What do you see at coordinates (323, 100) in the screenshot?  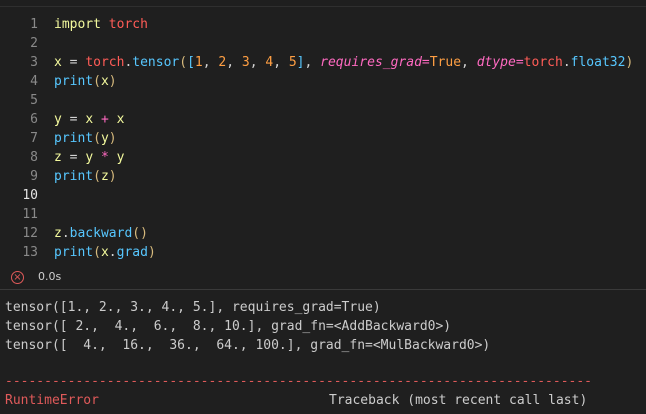 I see `code-line: 5` at bounding box center [323, 100].